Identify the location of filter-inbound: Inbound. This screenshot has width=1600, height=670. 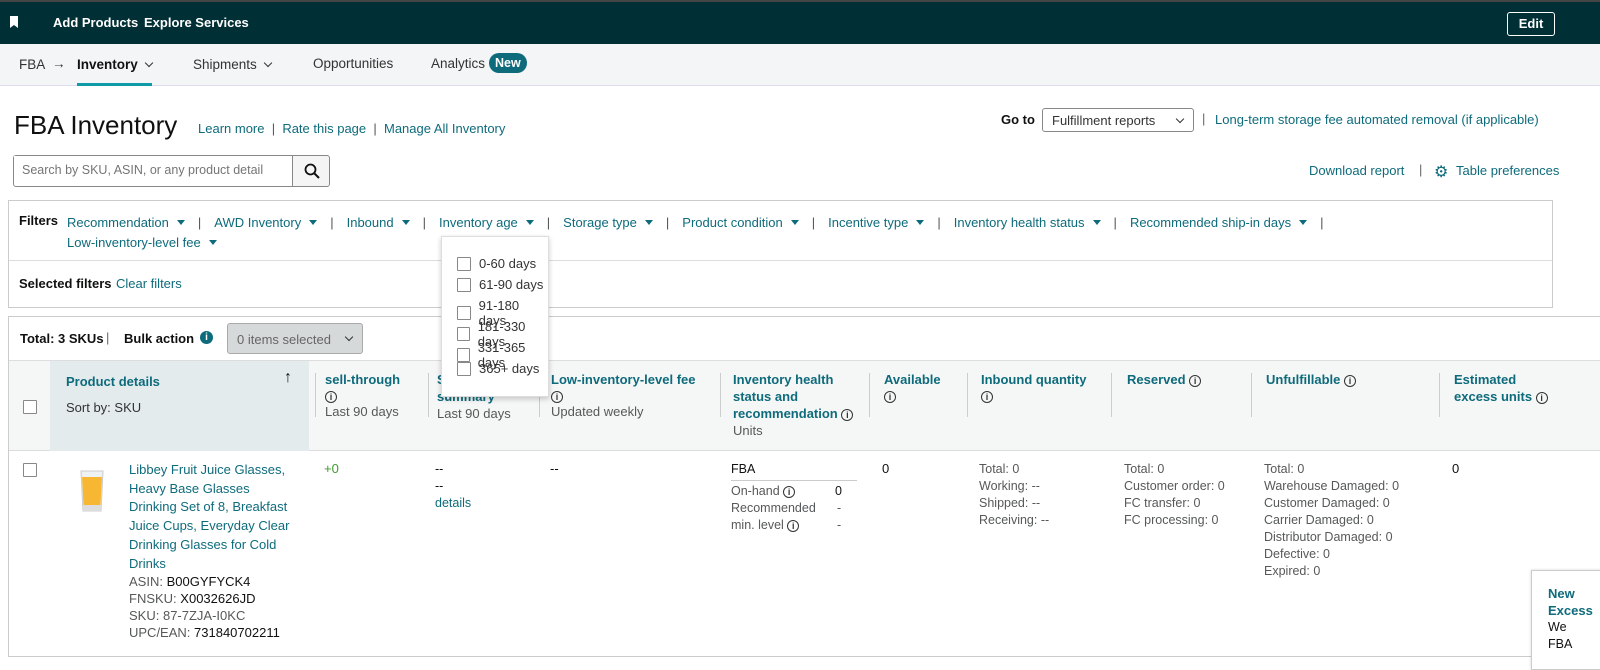
(378, 223).